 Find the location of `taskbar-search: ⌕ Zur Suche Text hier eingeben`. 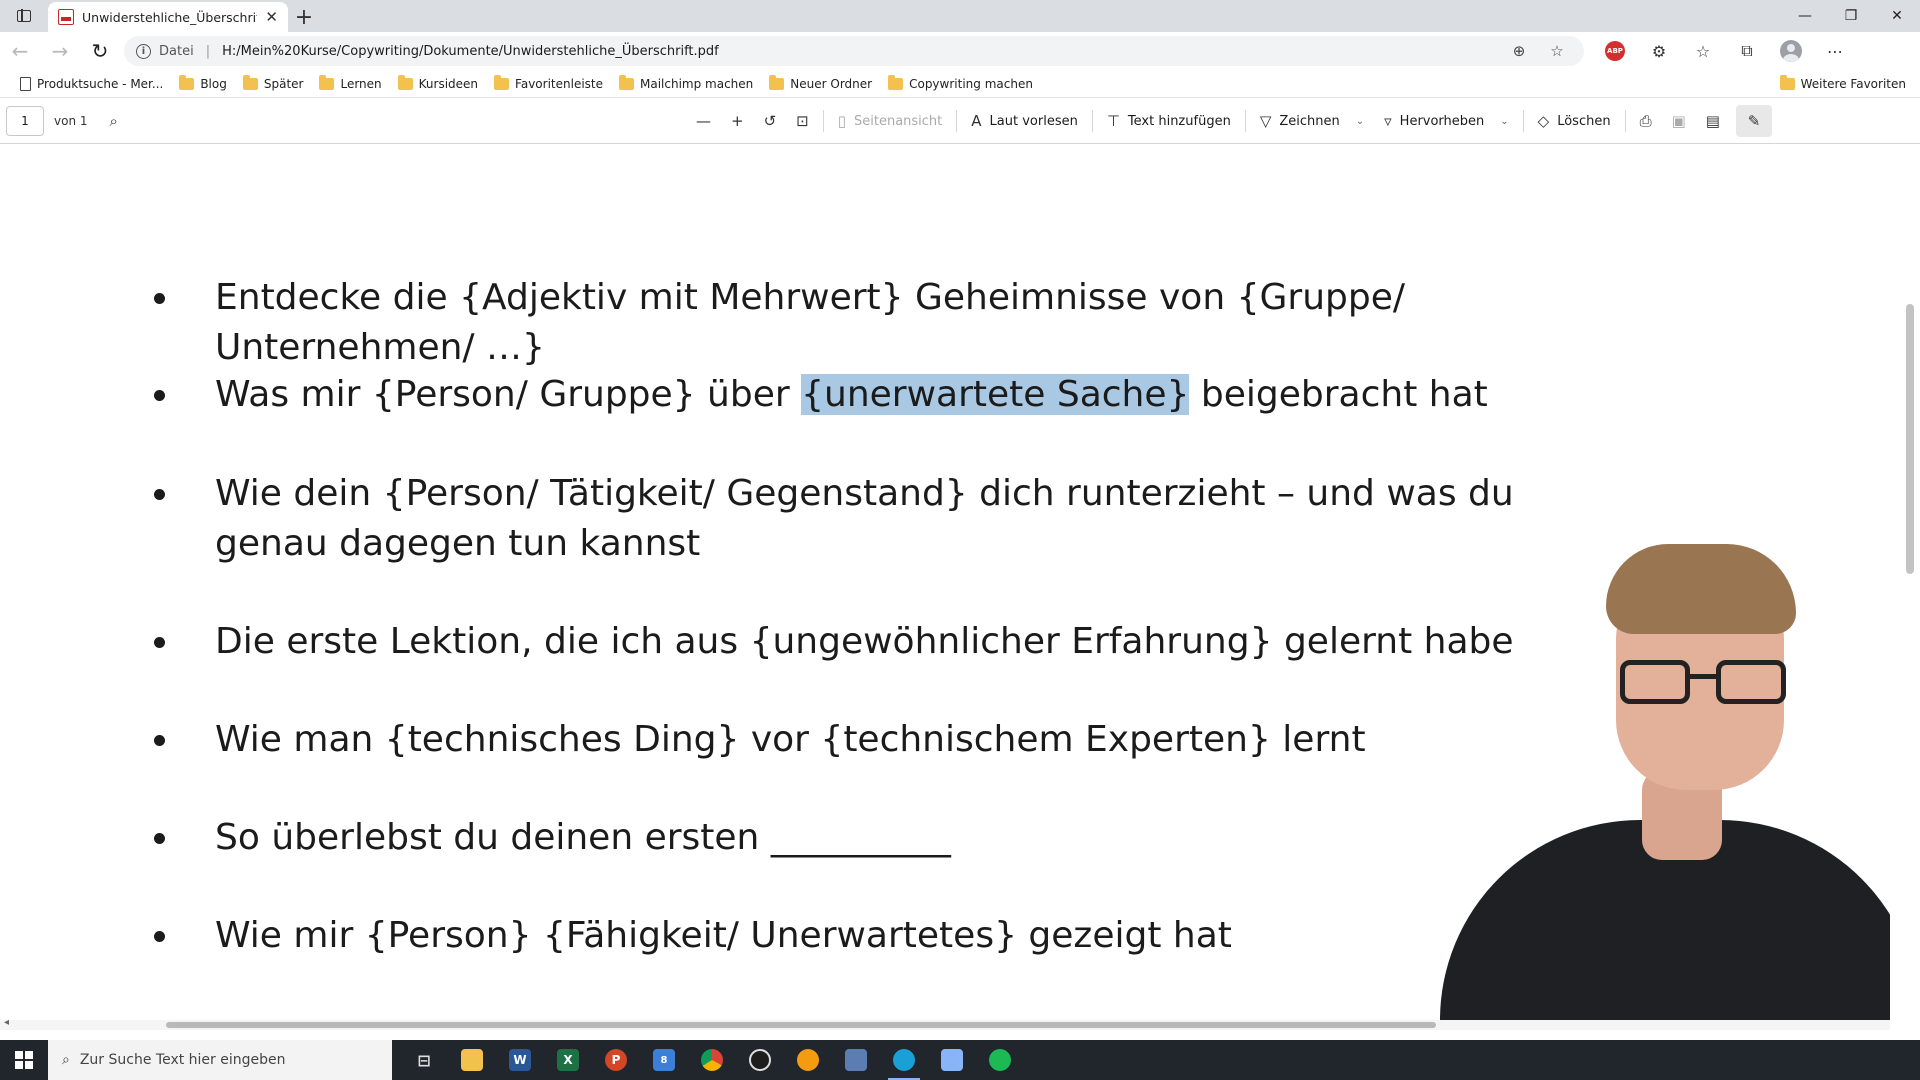

taskbar-search: ⌕ Zur Suche Text hier eingeben is located at coordinates (220, 1060).